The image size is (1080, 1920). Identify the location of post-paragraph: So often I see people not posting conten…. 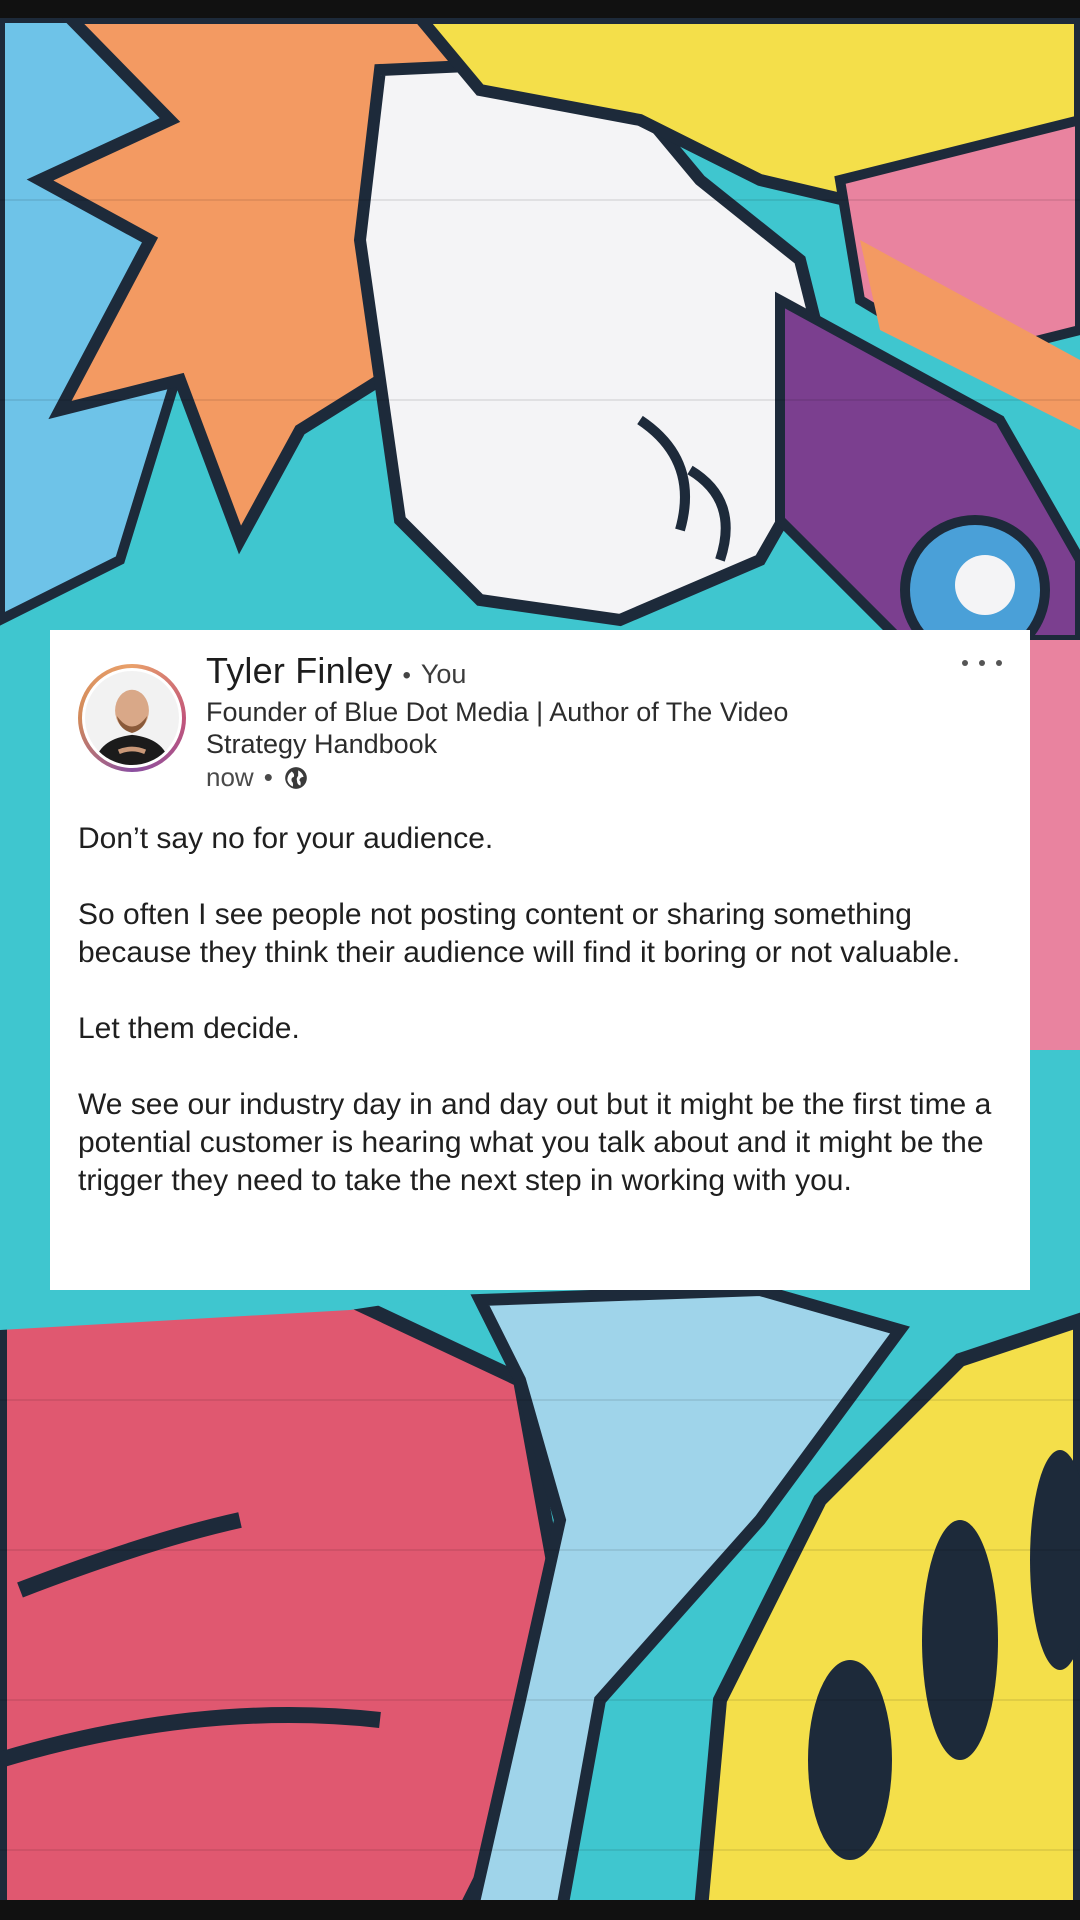
(519, 933).